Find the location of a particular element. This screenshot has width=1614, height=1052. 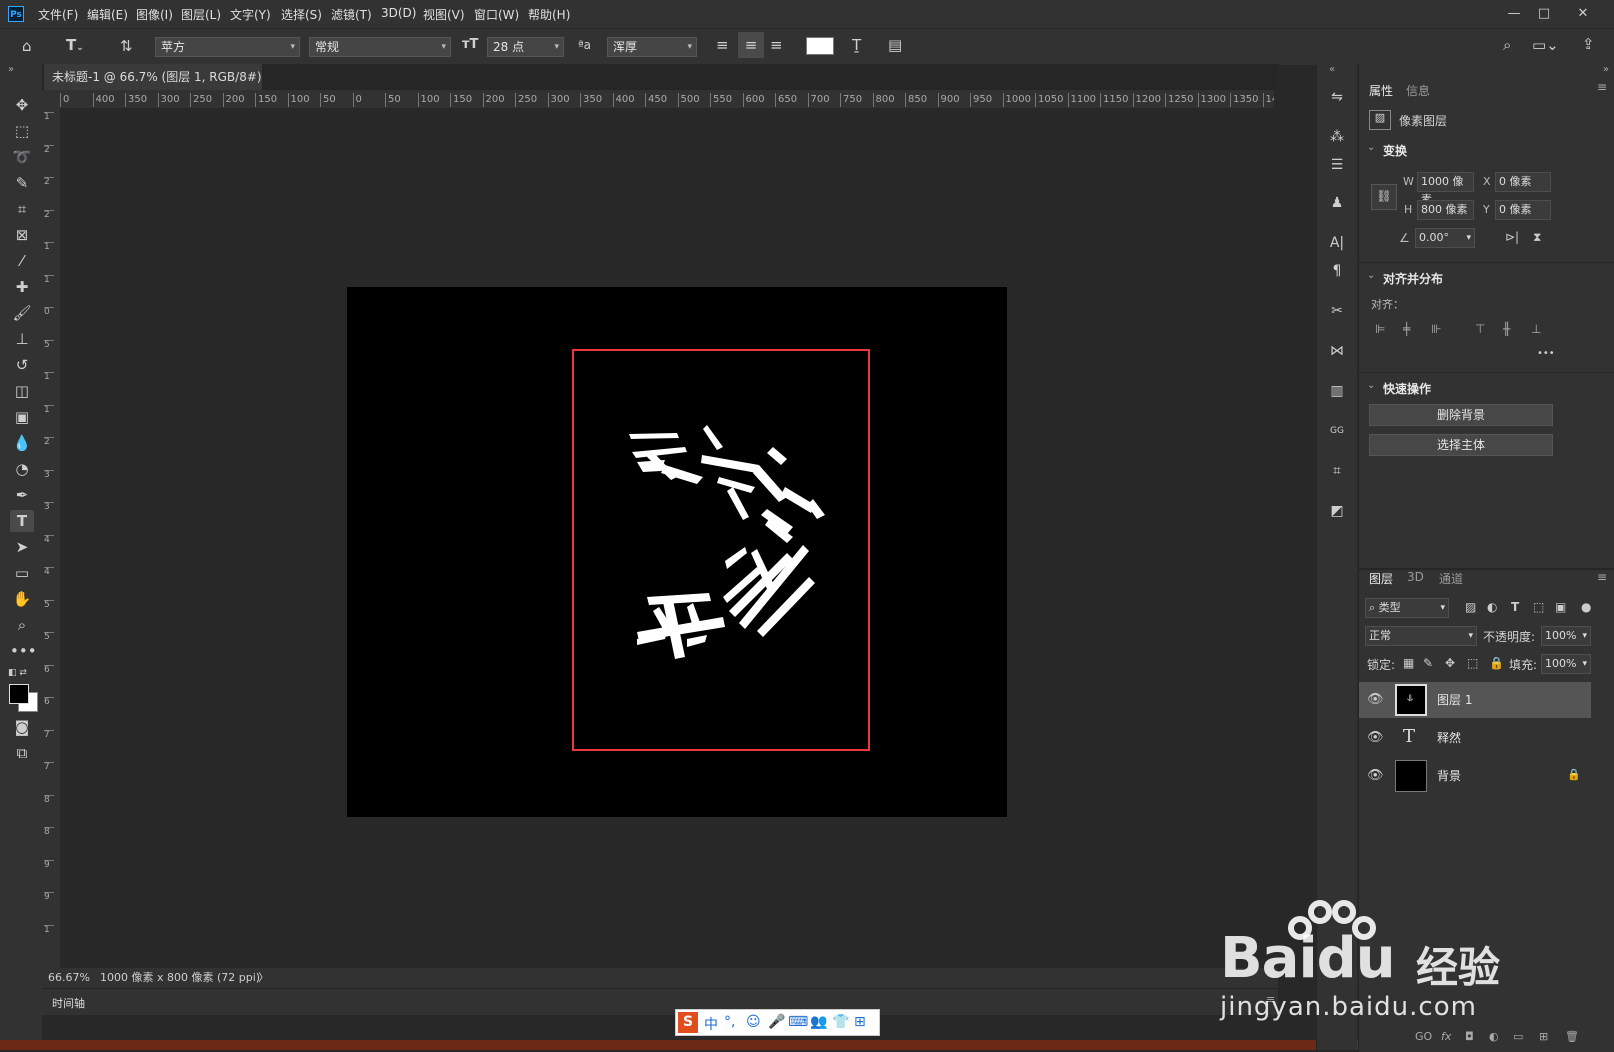

align-horizontal-centers-icon: ╪ is located at coordinates (1406, 329).